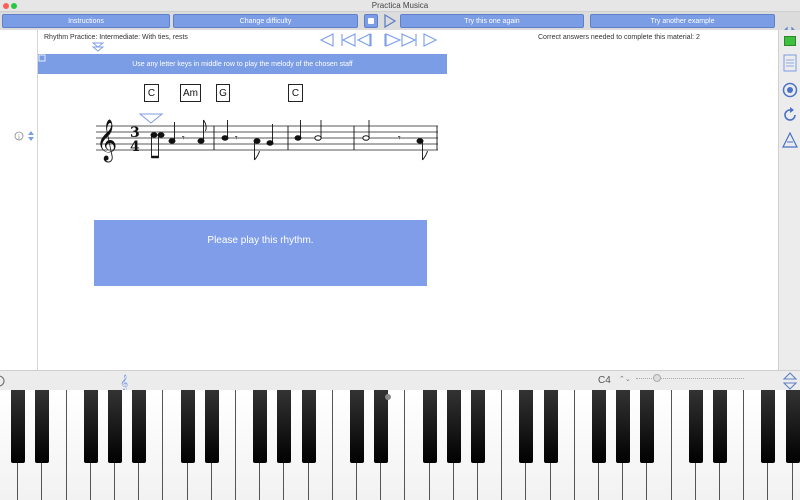 The height and width of the screenshot is (500, 800). I want to click on back-icon, so click(327, 40).